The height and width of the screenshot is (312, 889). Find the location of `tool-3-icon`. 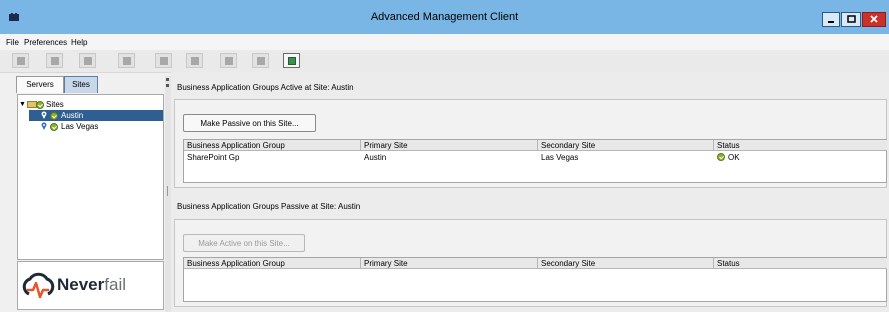

tool-3-icon is located at coordinates (88, 61).